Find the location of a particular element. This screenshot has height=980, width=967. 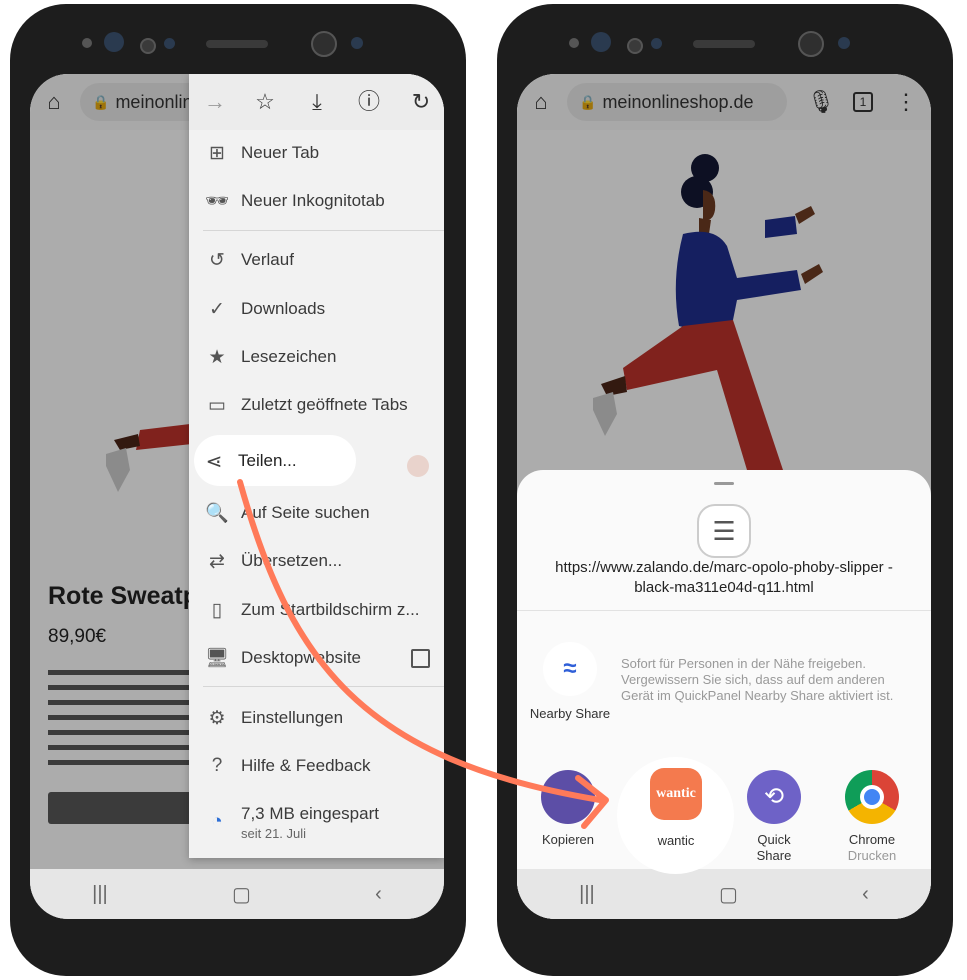

flow-arrow is located at coordinates (423, 654).